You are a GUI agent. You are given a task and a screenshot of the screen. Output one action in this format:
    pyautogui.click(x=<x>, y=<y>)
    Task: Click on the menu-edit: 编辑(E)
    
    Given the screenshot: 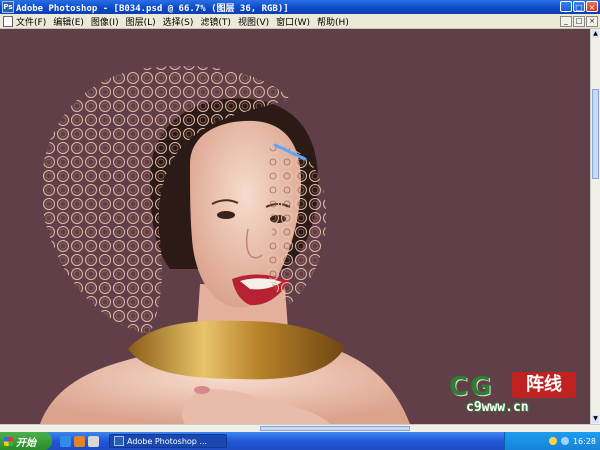 What is the action you would take?
    pyautogui.click(x=68, y=21)
    